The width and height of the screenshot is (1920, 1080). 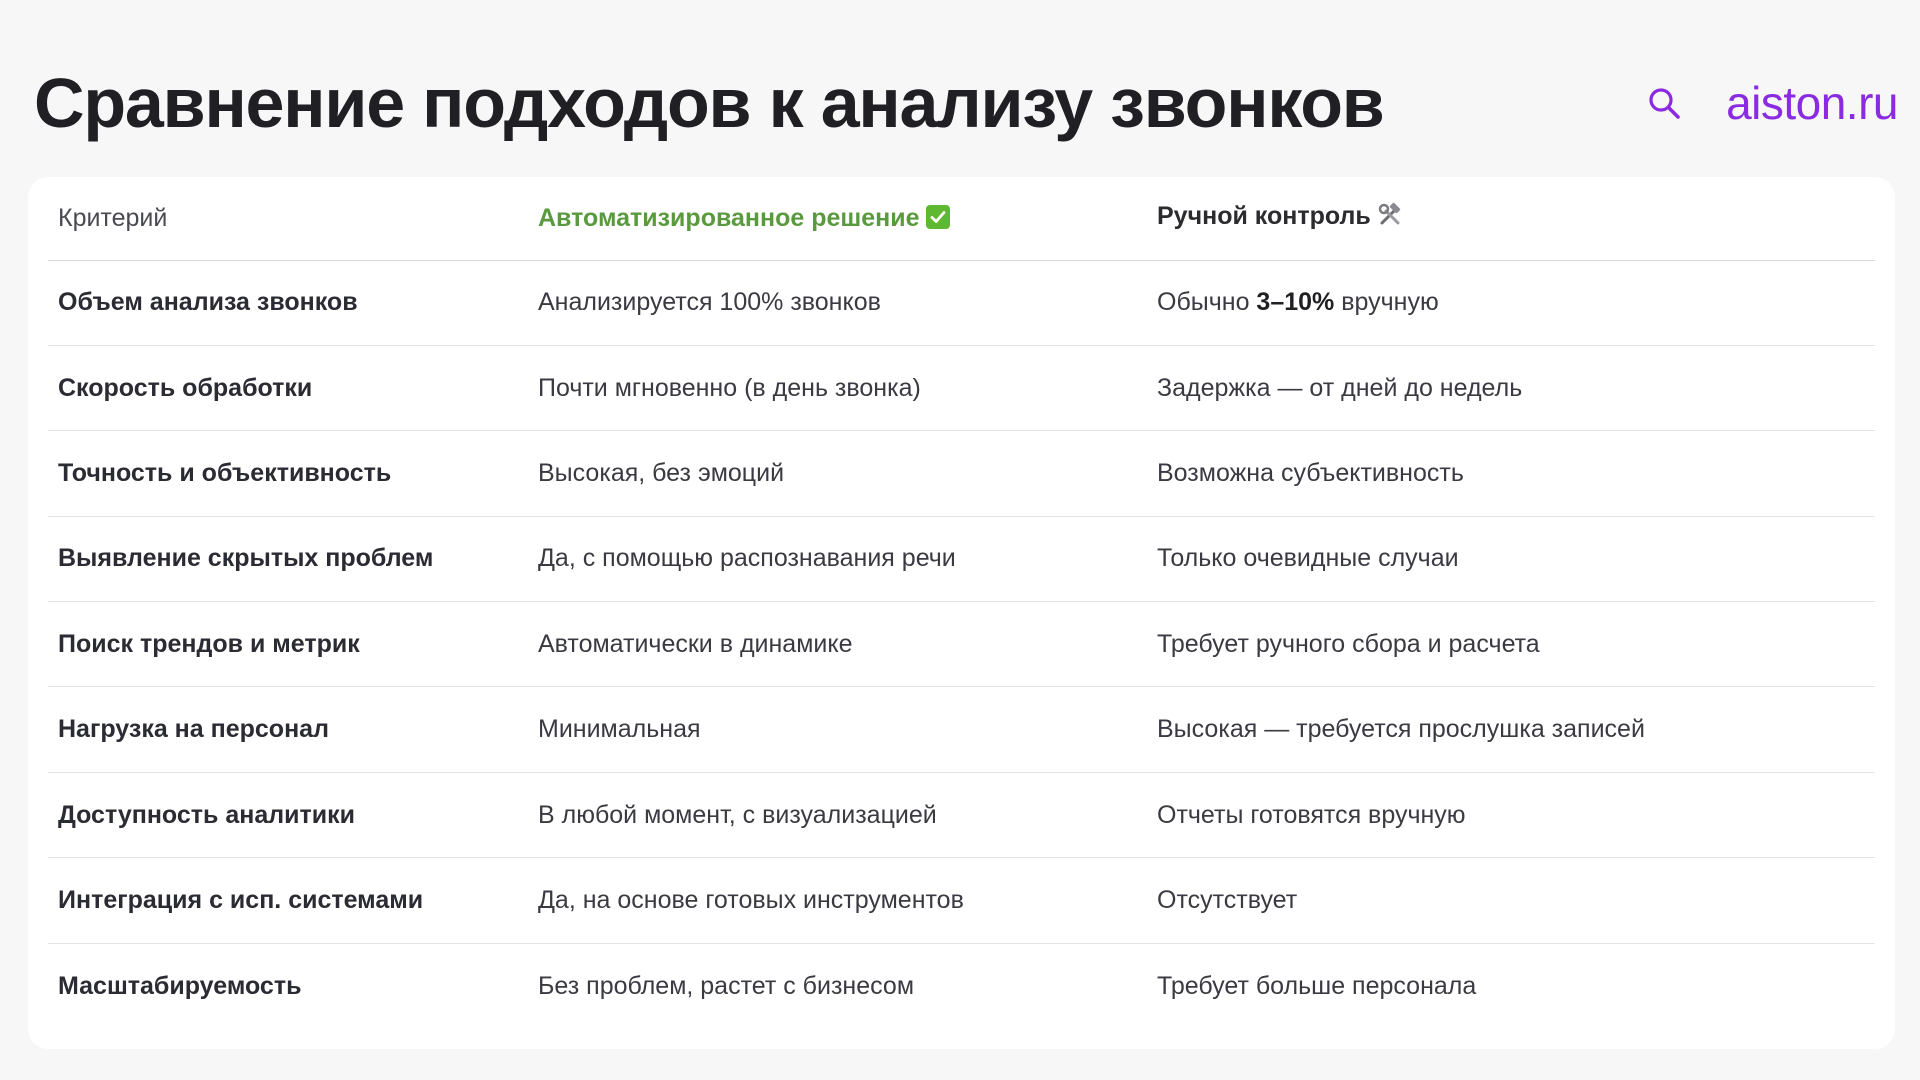 What do you see at coordinates (751, 899) in the screenshot?
I see `automated-cell: Да, на основе готовых инструментов` at bounding box center [751, 899].